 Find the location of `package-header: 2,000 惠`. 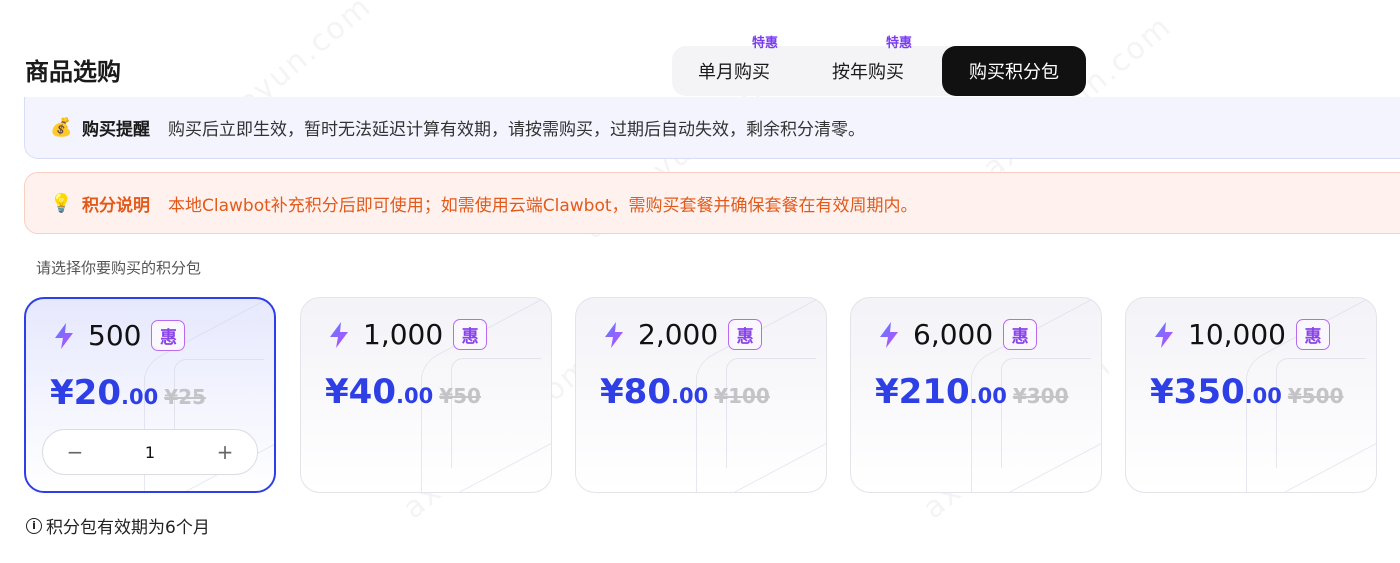

package-header: 2,000 惠 is located at coordinates (682, 334).